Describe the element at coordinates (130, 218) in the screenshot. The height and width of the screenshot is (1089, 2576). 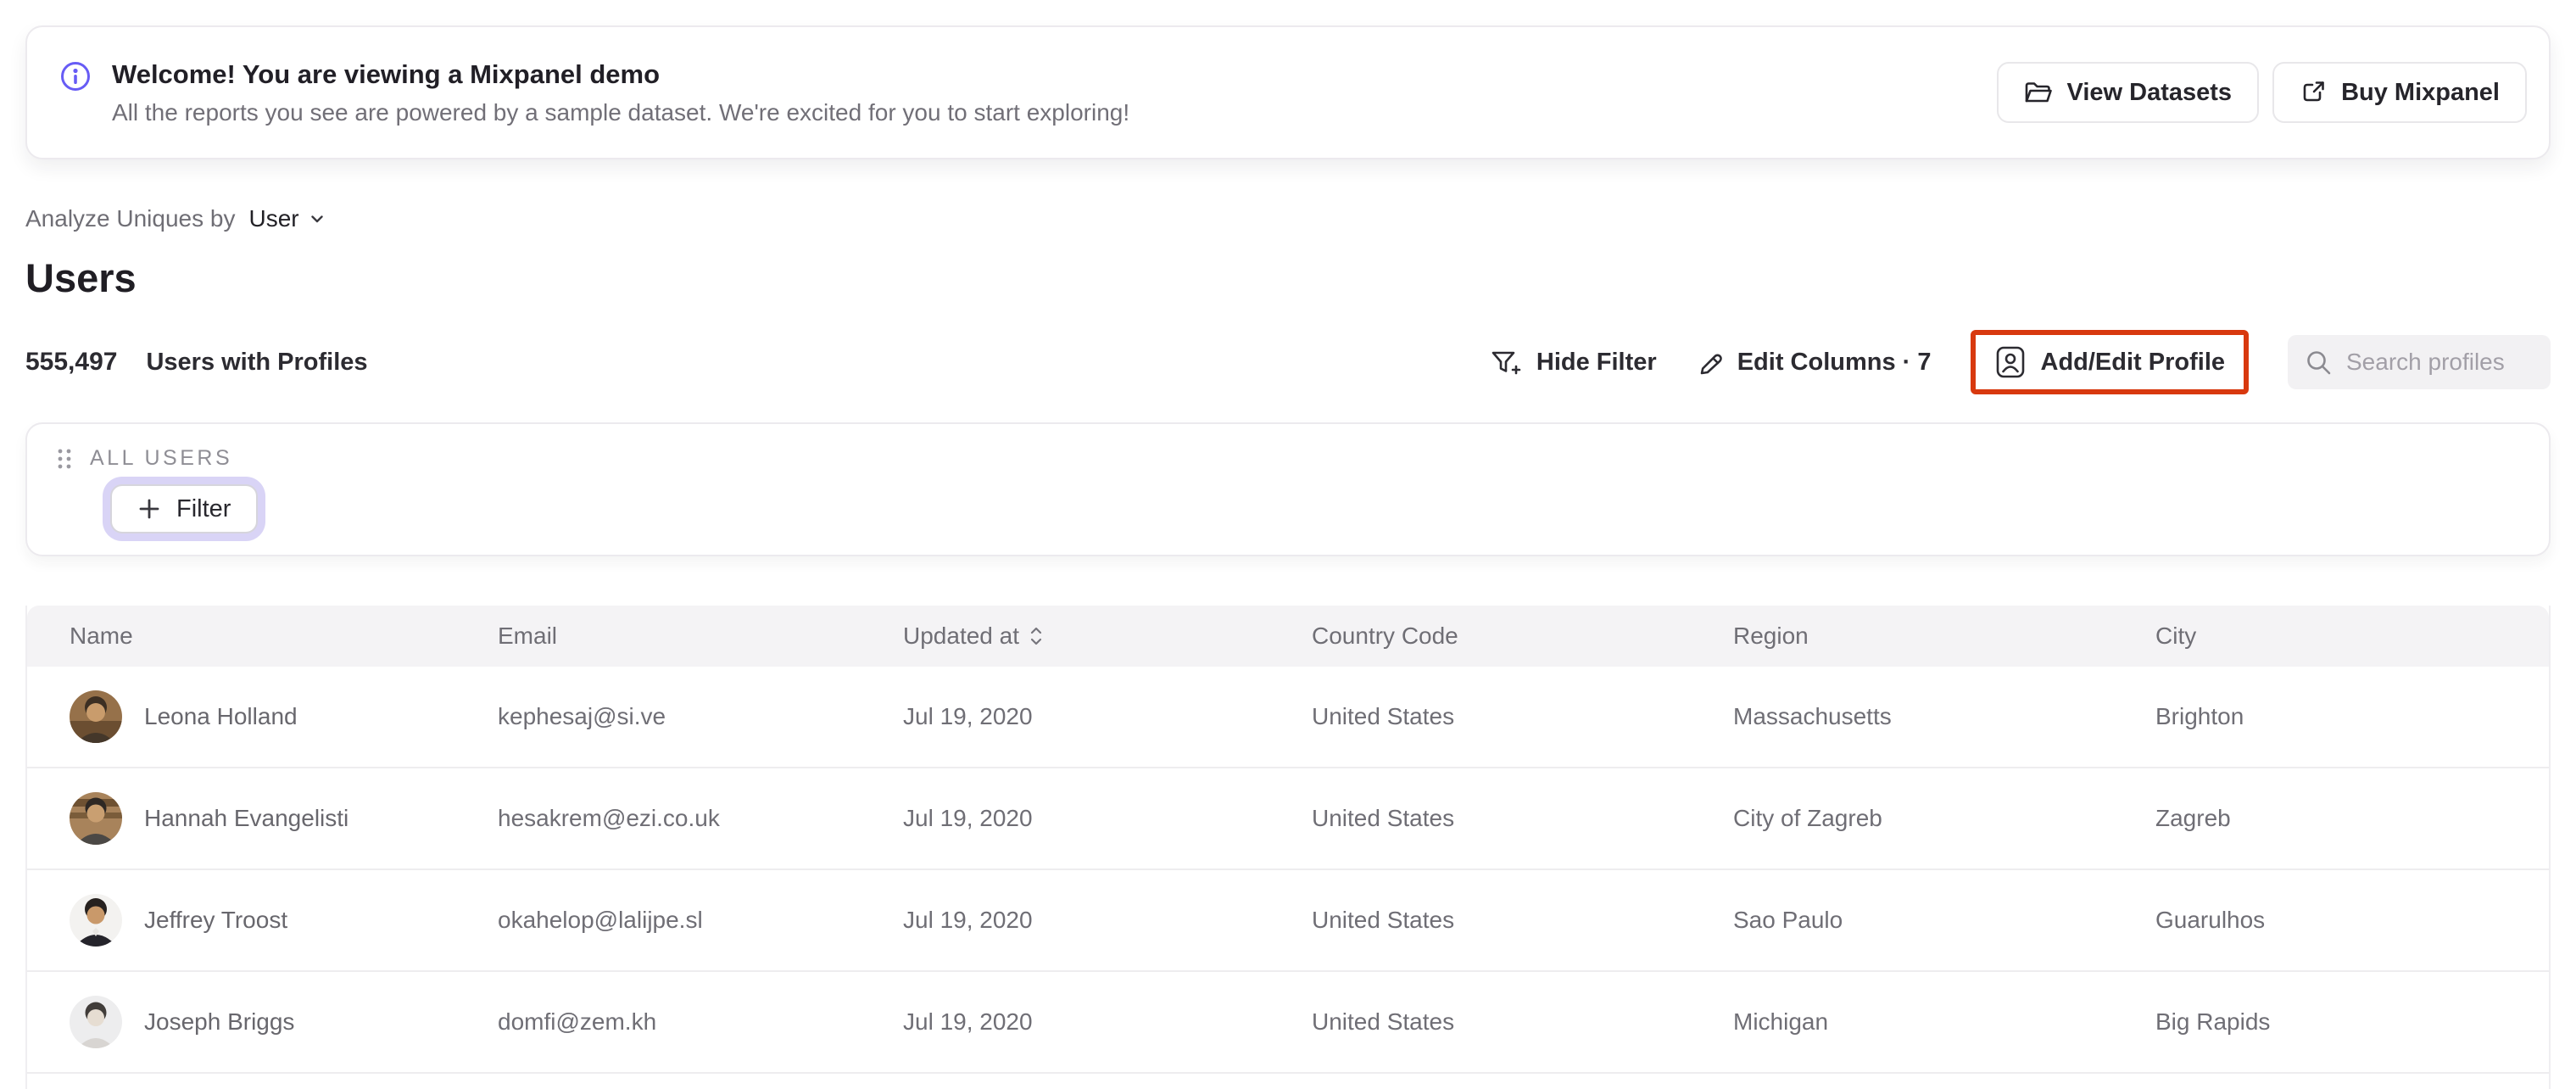
I see `breakdown-label: Analyze Uniques by` at that location.